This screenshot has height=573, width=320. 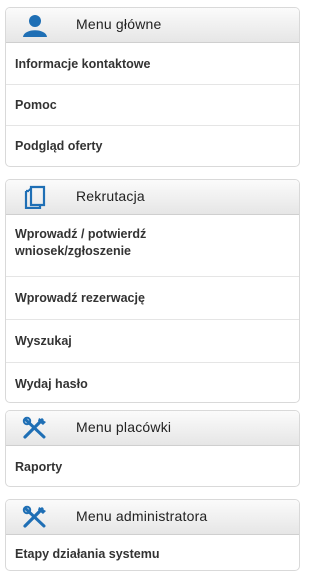 I want to click on user-icon, so click(x=35, y=26).